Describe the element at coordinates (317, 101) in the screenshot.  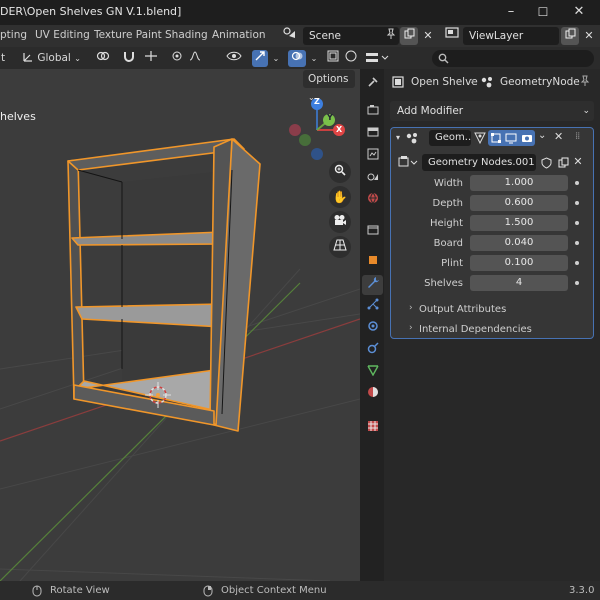
I see `gizmo-z-label: Z` at that location.